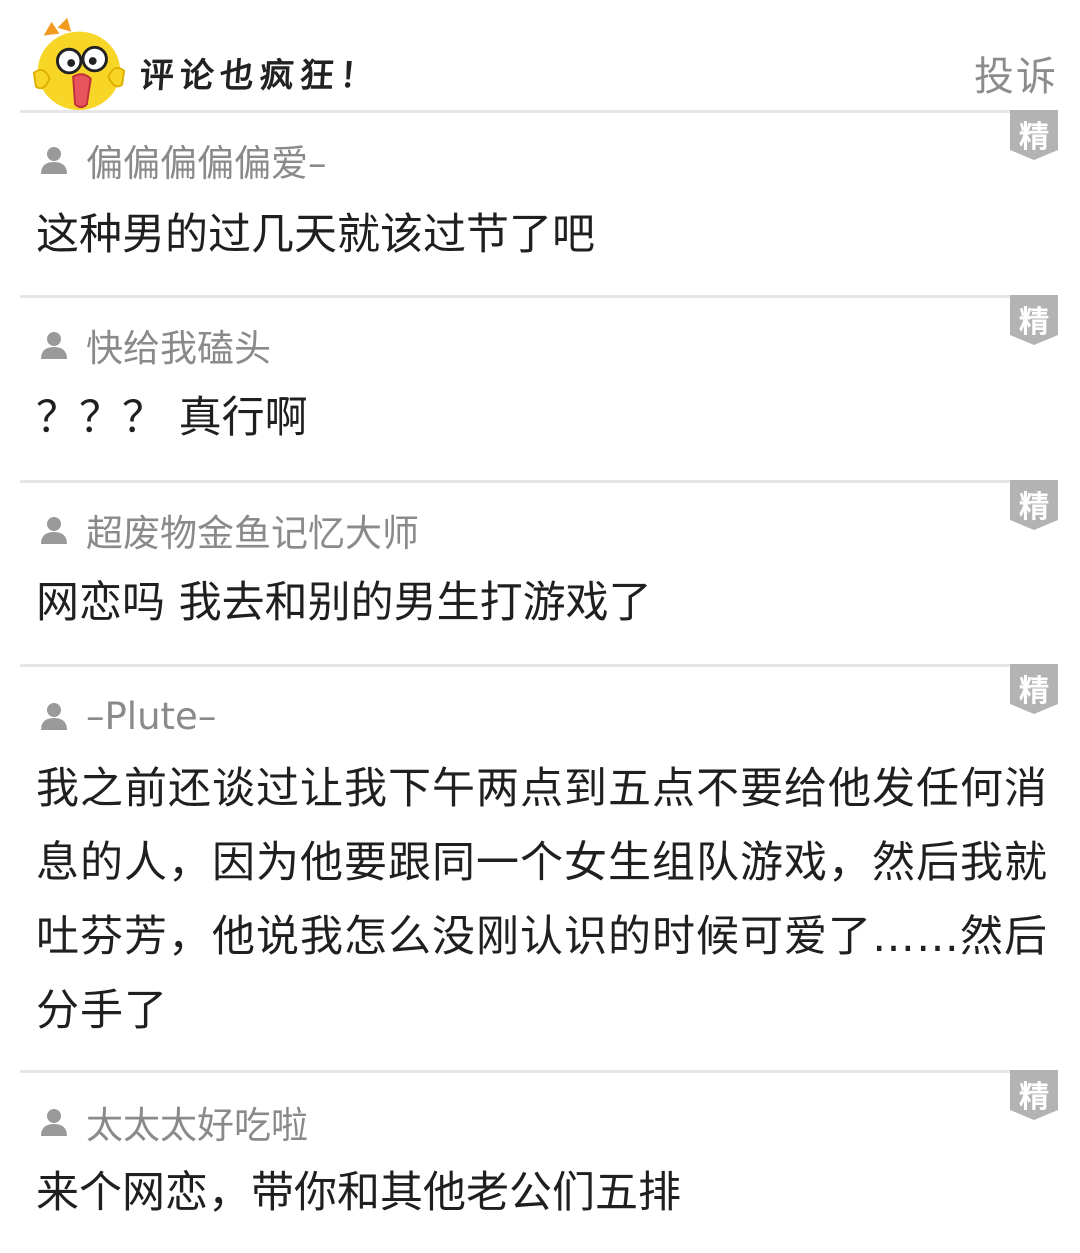  Describe the element at coordinates (172, 418) in the screenshot. I see `comment-text: ？？？ 真行啊` at that location.